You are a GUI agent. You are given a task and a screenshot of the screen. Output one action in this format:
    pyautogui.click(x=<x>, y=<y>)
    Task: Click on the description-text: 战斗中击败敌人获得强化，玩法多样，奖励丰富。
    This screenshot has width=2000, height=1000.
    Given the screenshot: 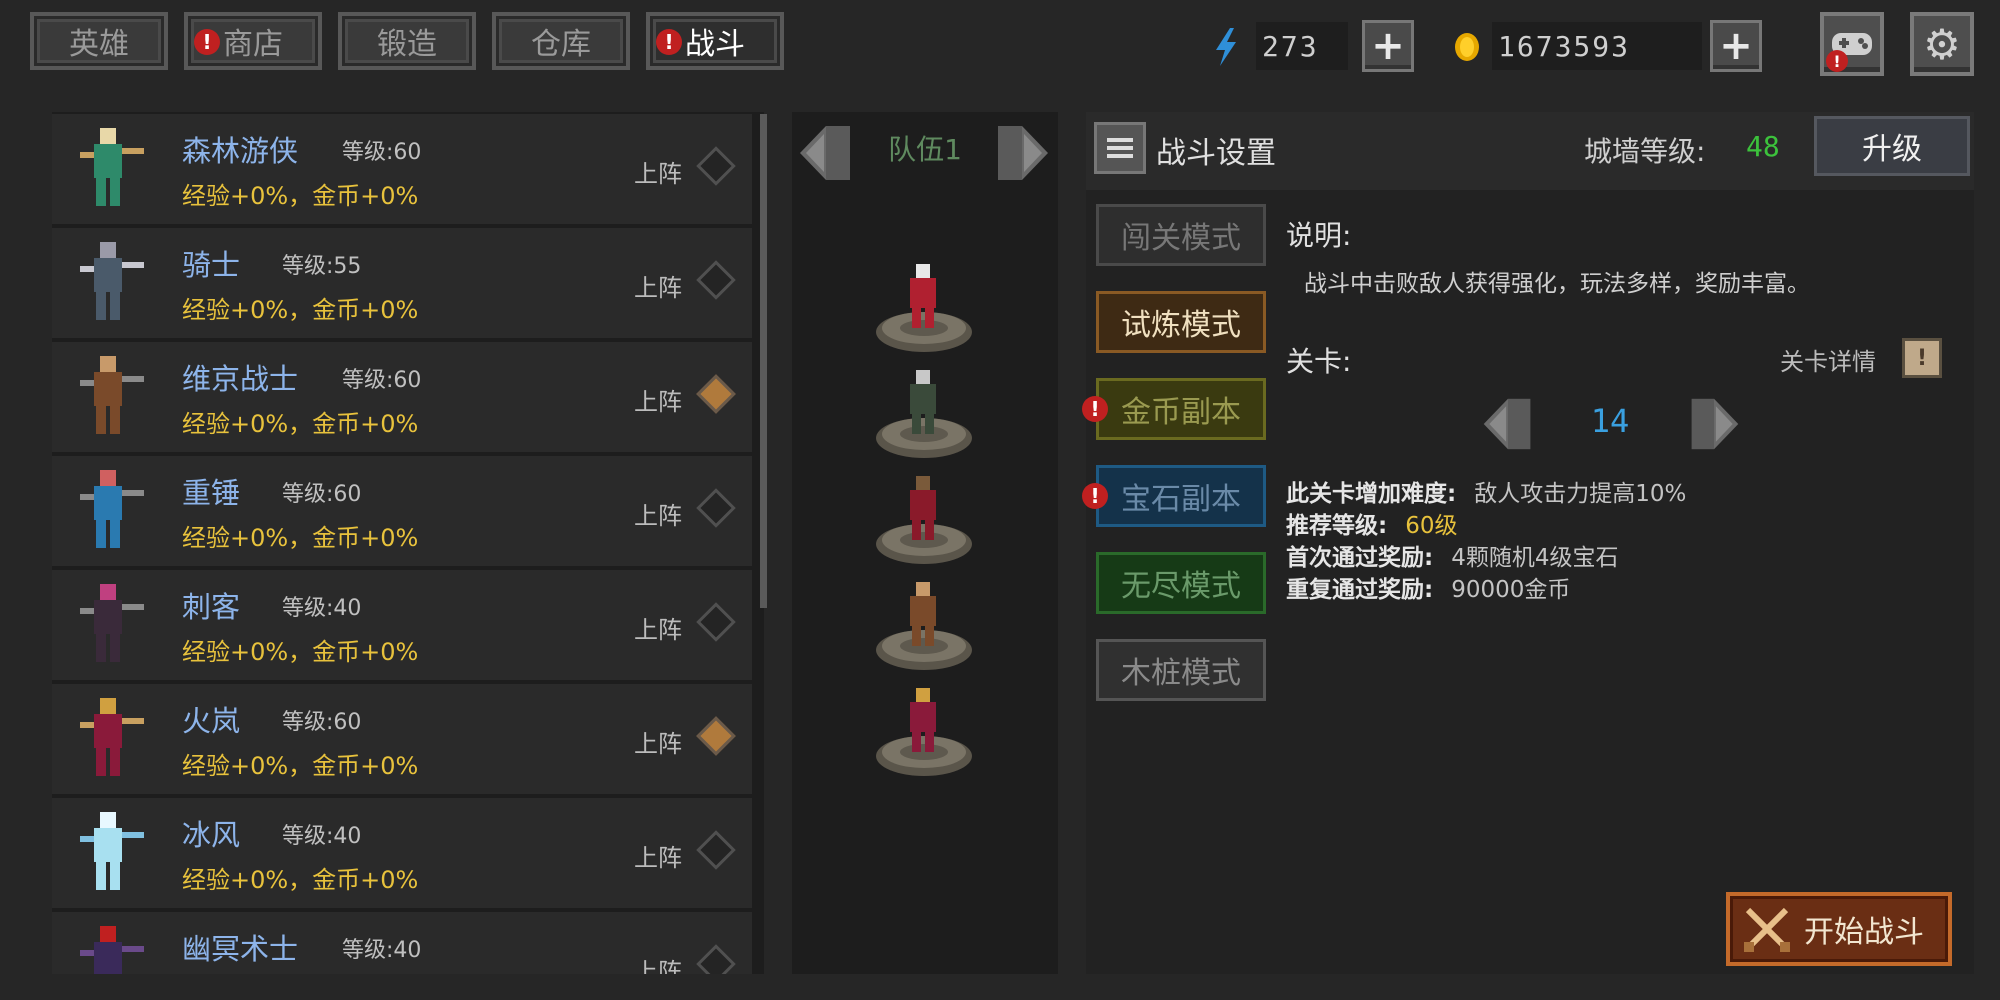 What is the action you would take?
    pyautogui.click(x=1557, y=284)
    